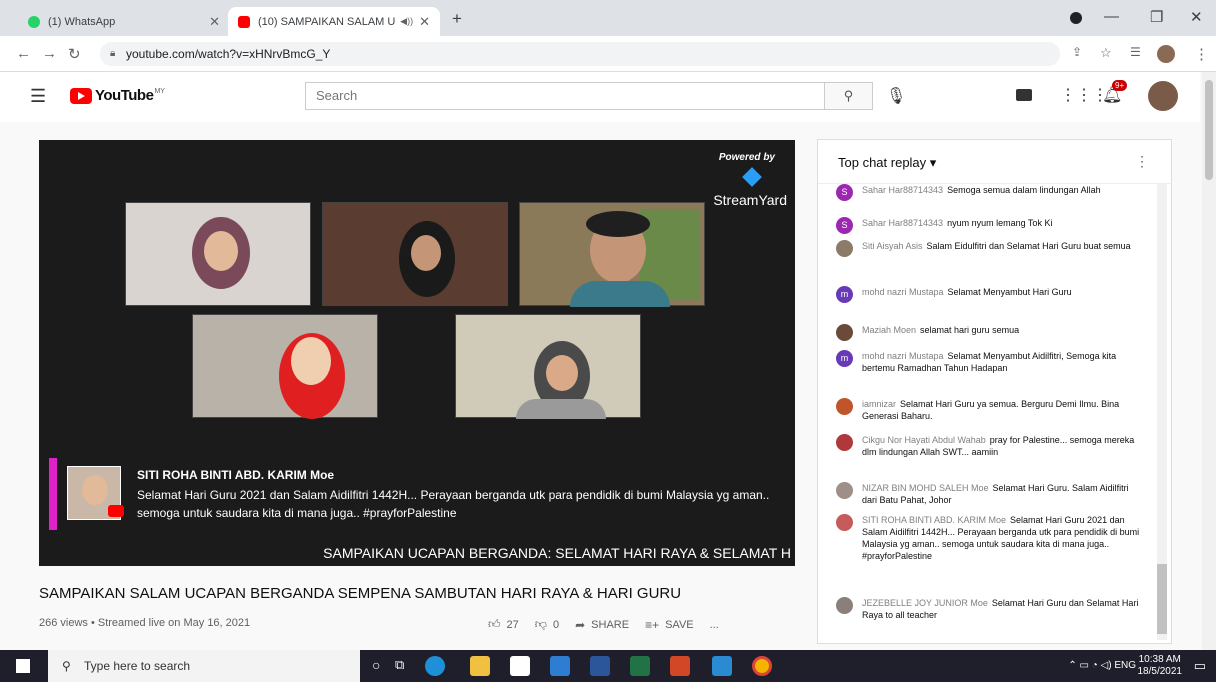 The width and height of the screenshot is (1216, 682). What do you see at coordinates (204, 666) in the screenshot?
I see `taskbar-search-input: ⚲ Type here to search` at bounding box center [204, 666].